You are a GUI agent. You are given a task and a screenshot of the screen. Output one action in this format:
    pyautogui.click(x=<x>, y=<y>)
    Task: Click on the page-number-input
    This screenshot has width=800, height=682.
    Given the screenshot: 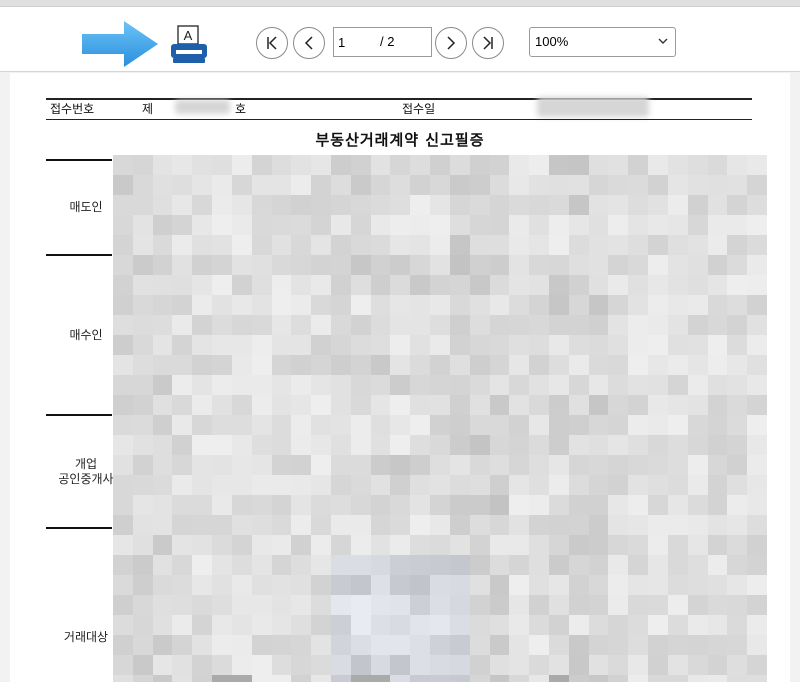 What is the action you would take?
    pyautogui.click(x=355, y=42)
    